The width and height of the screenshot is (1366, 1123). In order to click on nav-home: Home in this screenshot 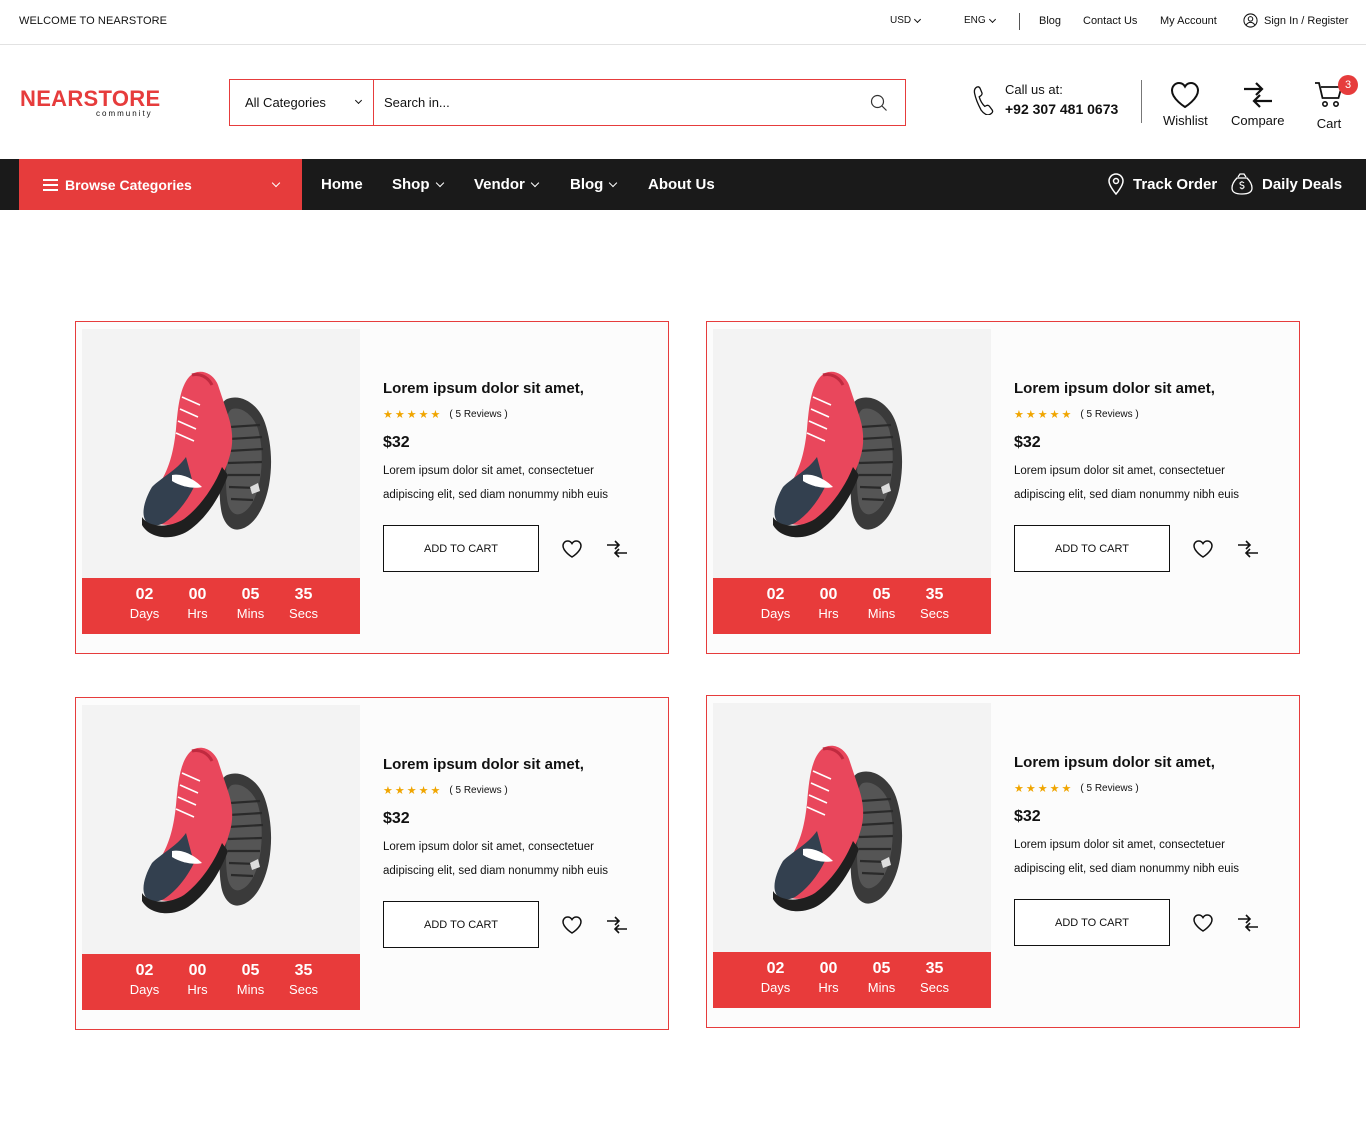, I will do `click(342, 184)`.